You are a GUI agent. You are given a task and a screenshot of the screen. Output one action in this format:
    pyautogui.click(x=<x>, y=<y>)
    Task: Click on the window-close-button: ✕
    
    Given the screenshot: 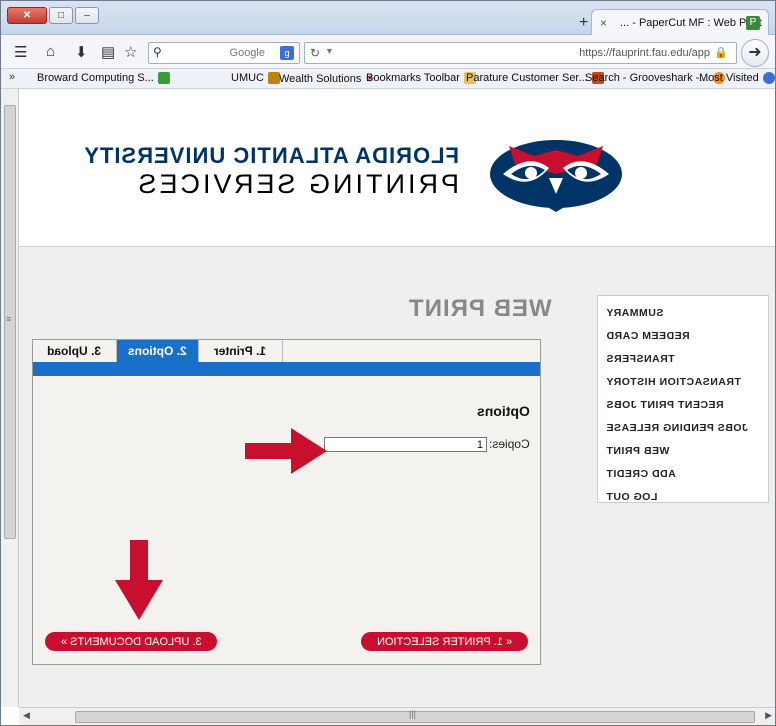 What is the action you would take?
    pyautogui.click(x=27, y=15)
    